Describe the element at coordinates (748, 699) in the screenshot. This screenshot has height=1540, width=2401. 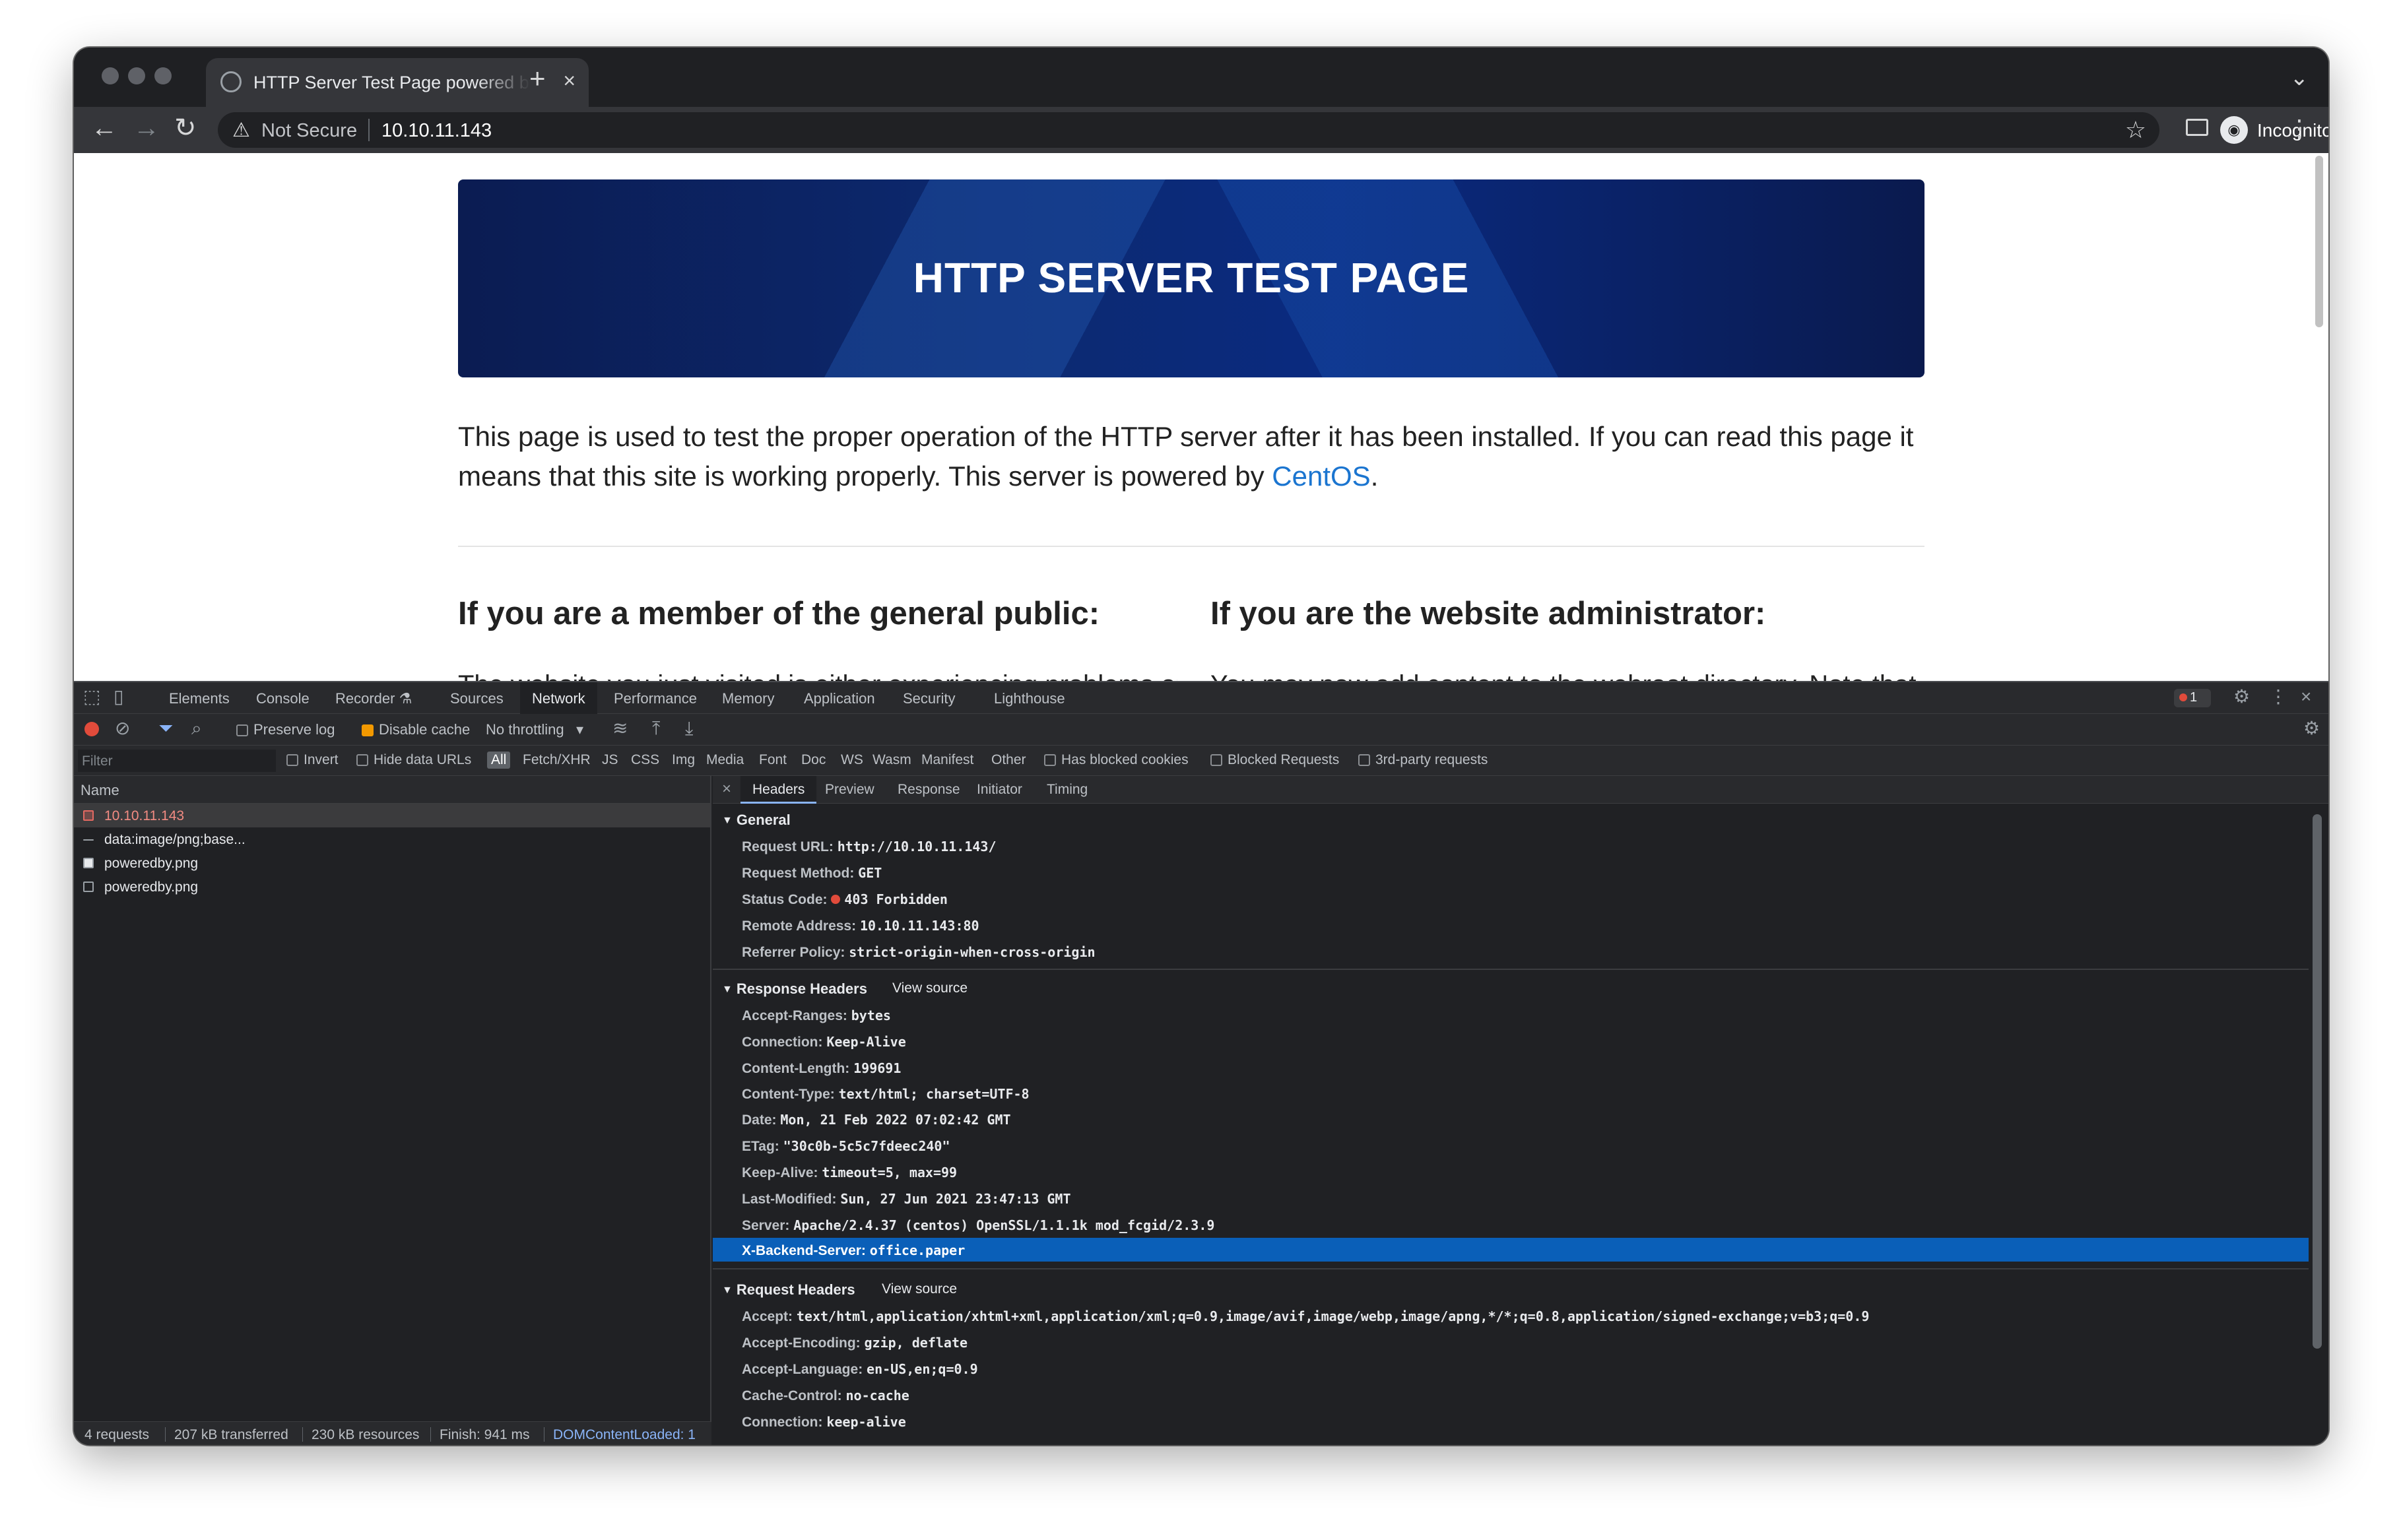
I see `tab-memory: Memory` at that location.